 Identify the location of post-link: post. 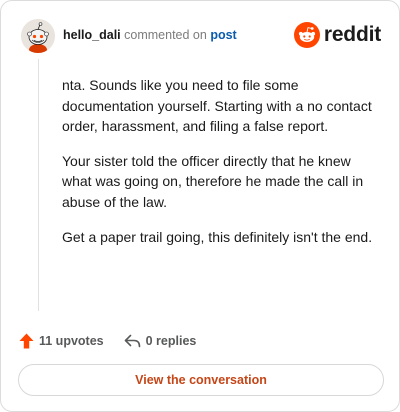
(223, 35).